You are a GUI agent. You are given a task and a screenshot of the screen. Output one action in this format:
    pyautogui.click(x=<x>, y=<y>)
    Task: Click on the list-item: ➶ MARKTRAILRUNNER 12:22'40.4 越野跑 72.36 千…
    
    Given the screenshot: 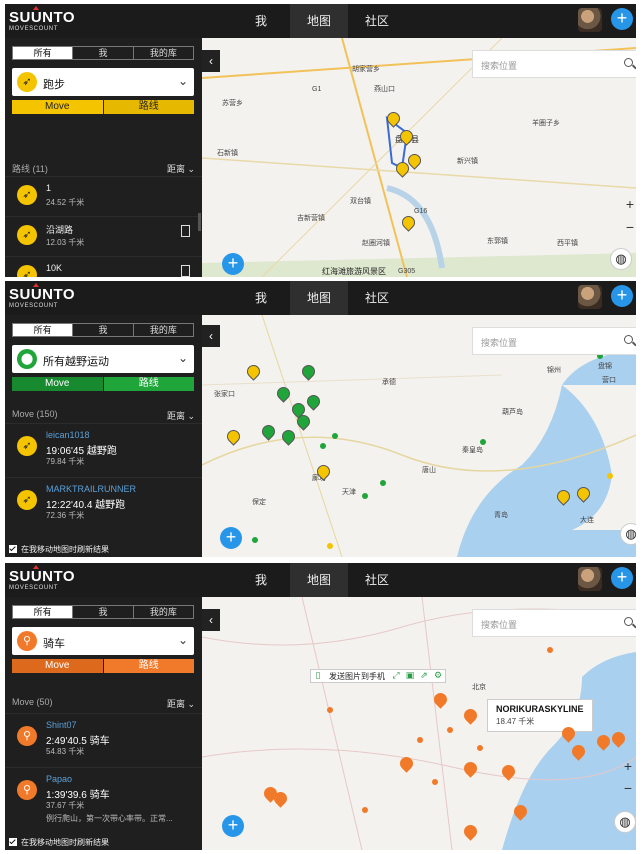 What is the action you would take?
    pyautogui.click(x=103, y=503)
    